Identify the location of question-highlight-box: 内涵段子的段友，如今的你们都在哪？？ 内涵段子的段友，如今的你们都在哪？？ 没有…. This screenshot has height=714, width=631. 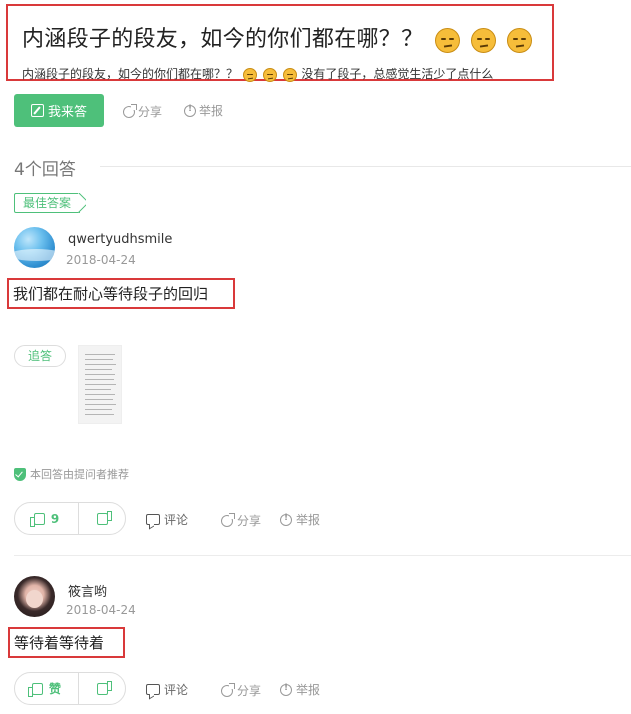
(280, 43).